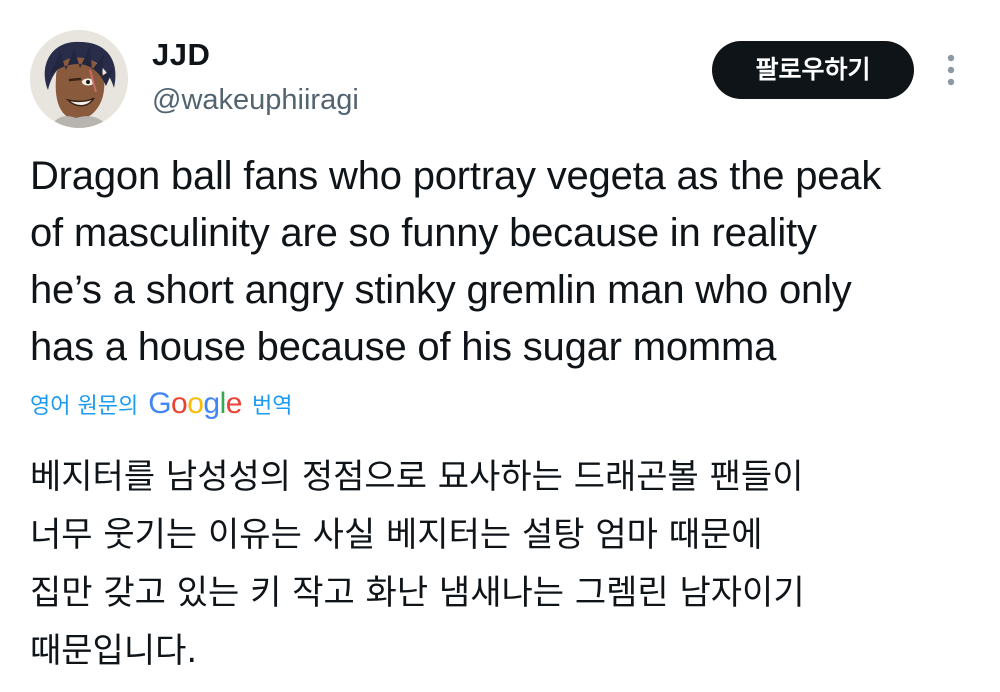  What do you see at coordinates (255, 100) in the screenshot?
I see `author-handle: @wakeuphiiragi` at bounding box center [255, 100].